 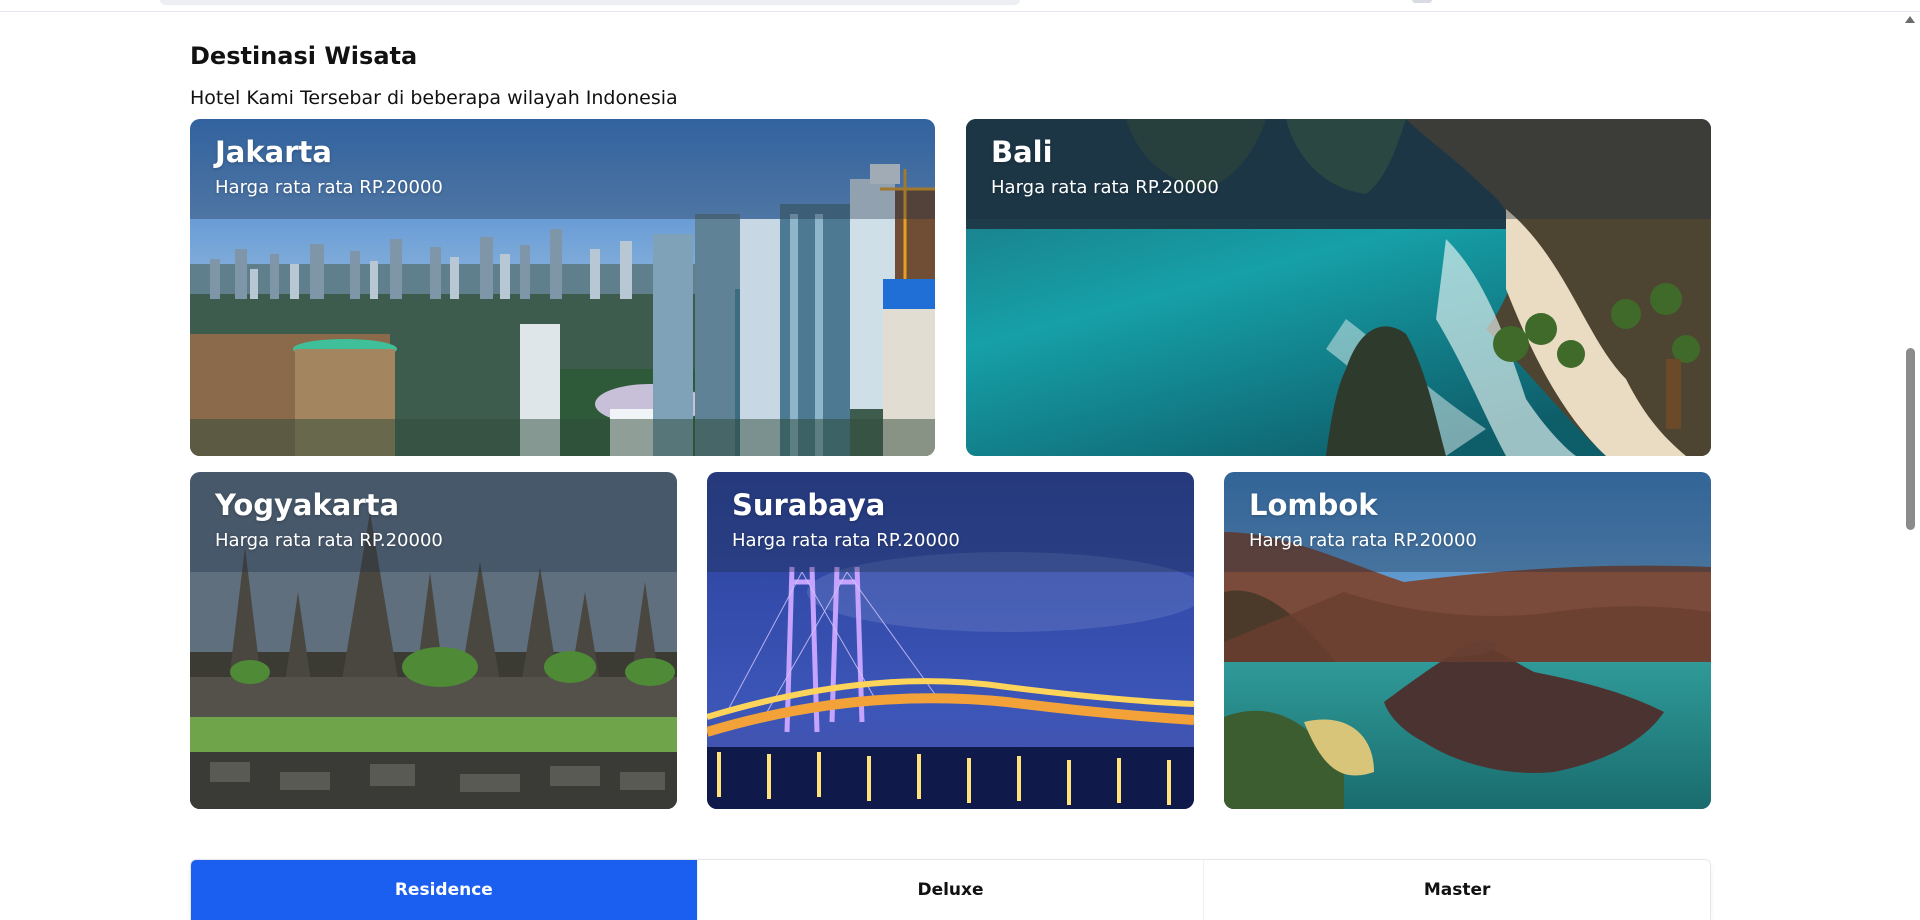 I want to click on page-scrollbar, so click(x=1910, y=466).